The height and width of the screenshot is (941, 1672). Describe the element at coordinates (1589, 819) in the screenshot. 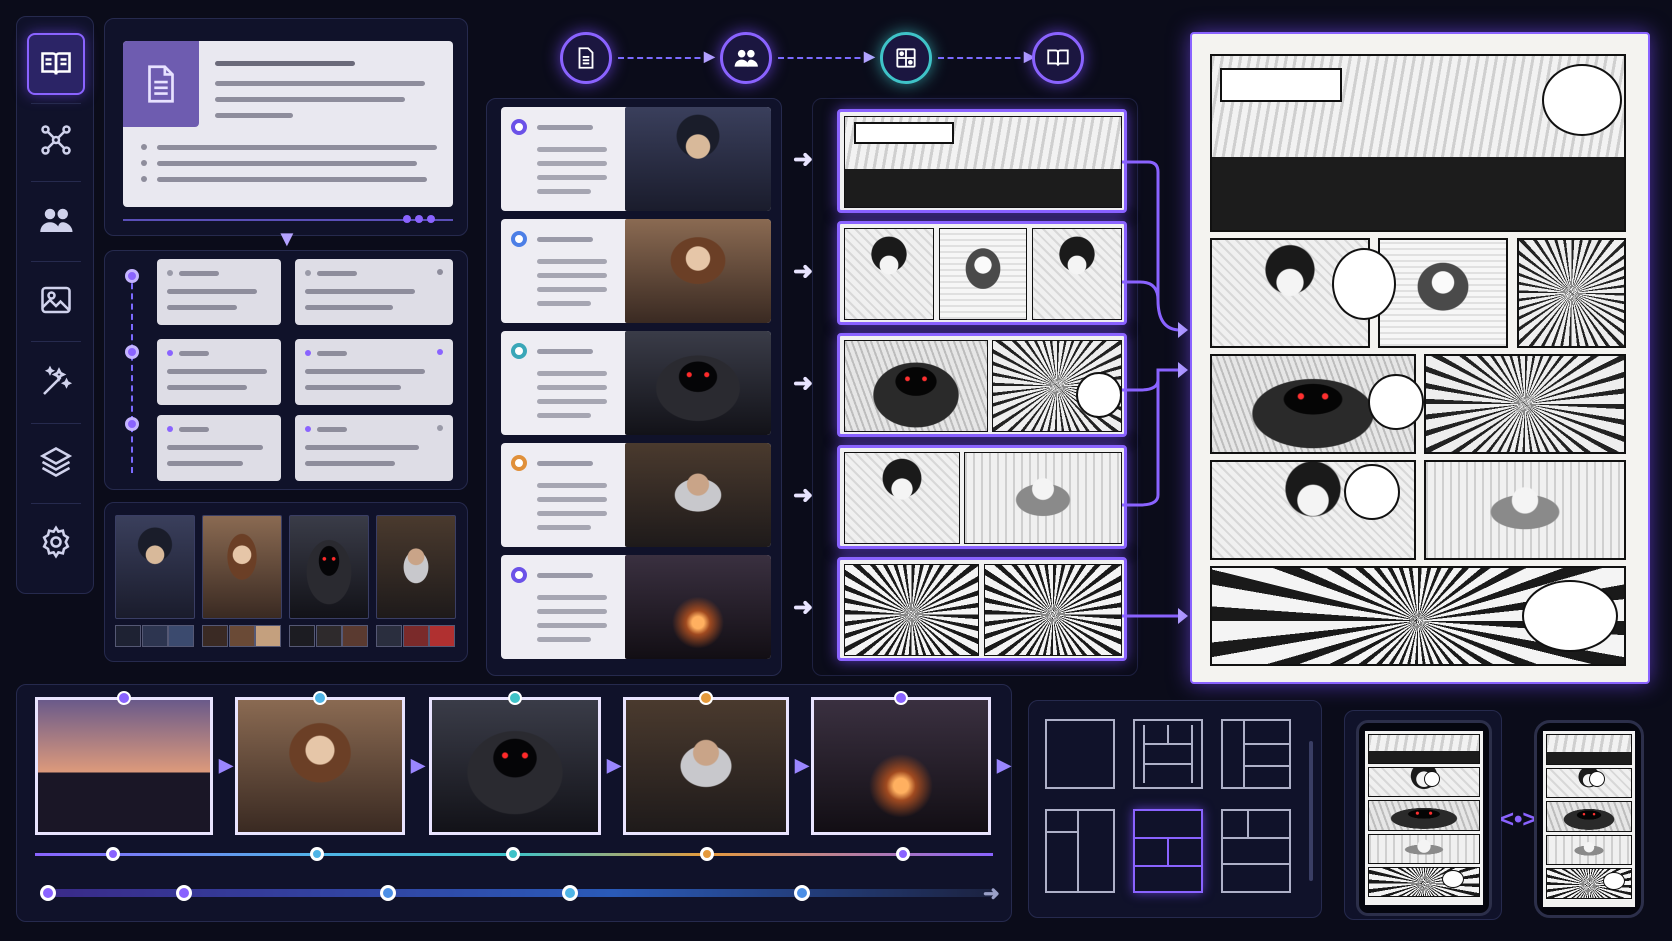

I see `phone-preview` at that location.